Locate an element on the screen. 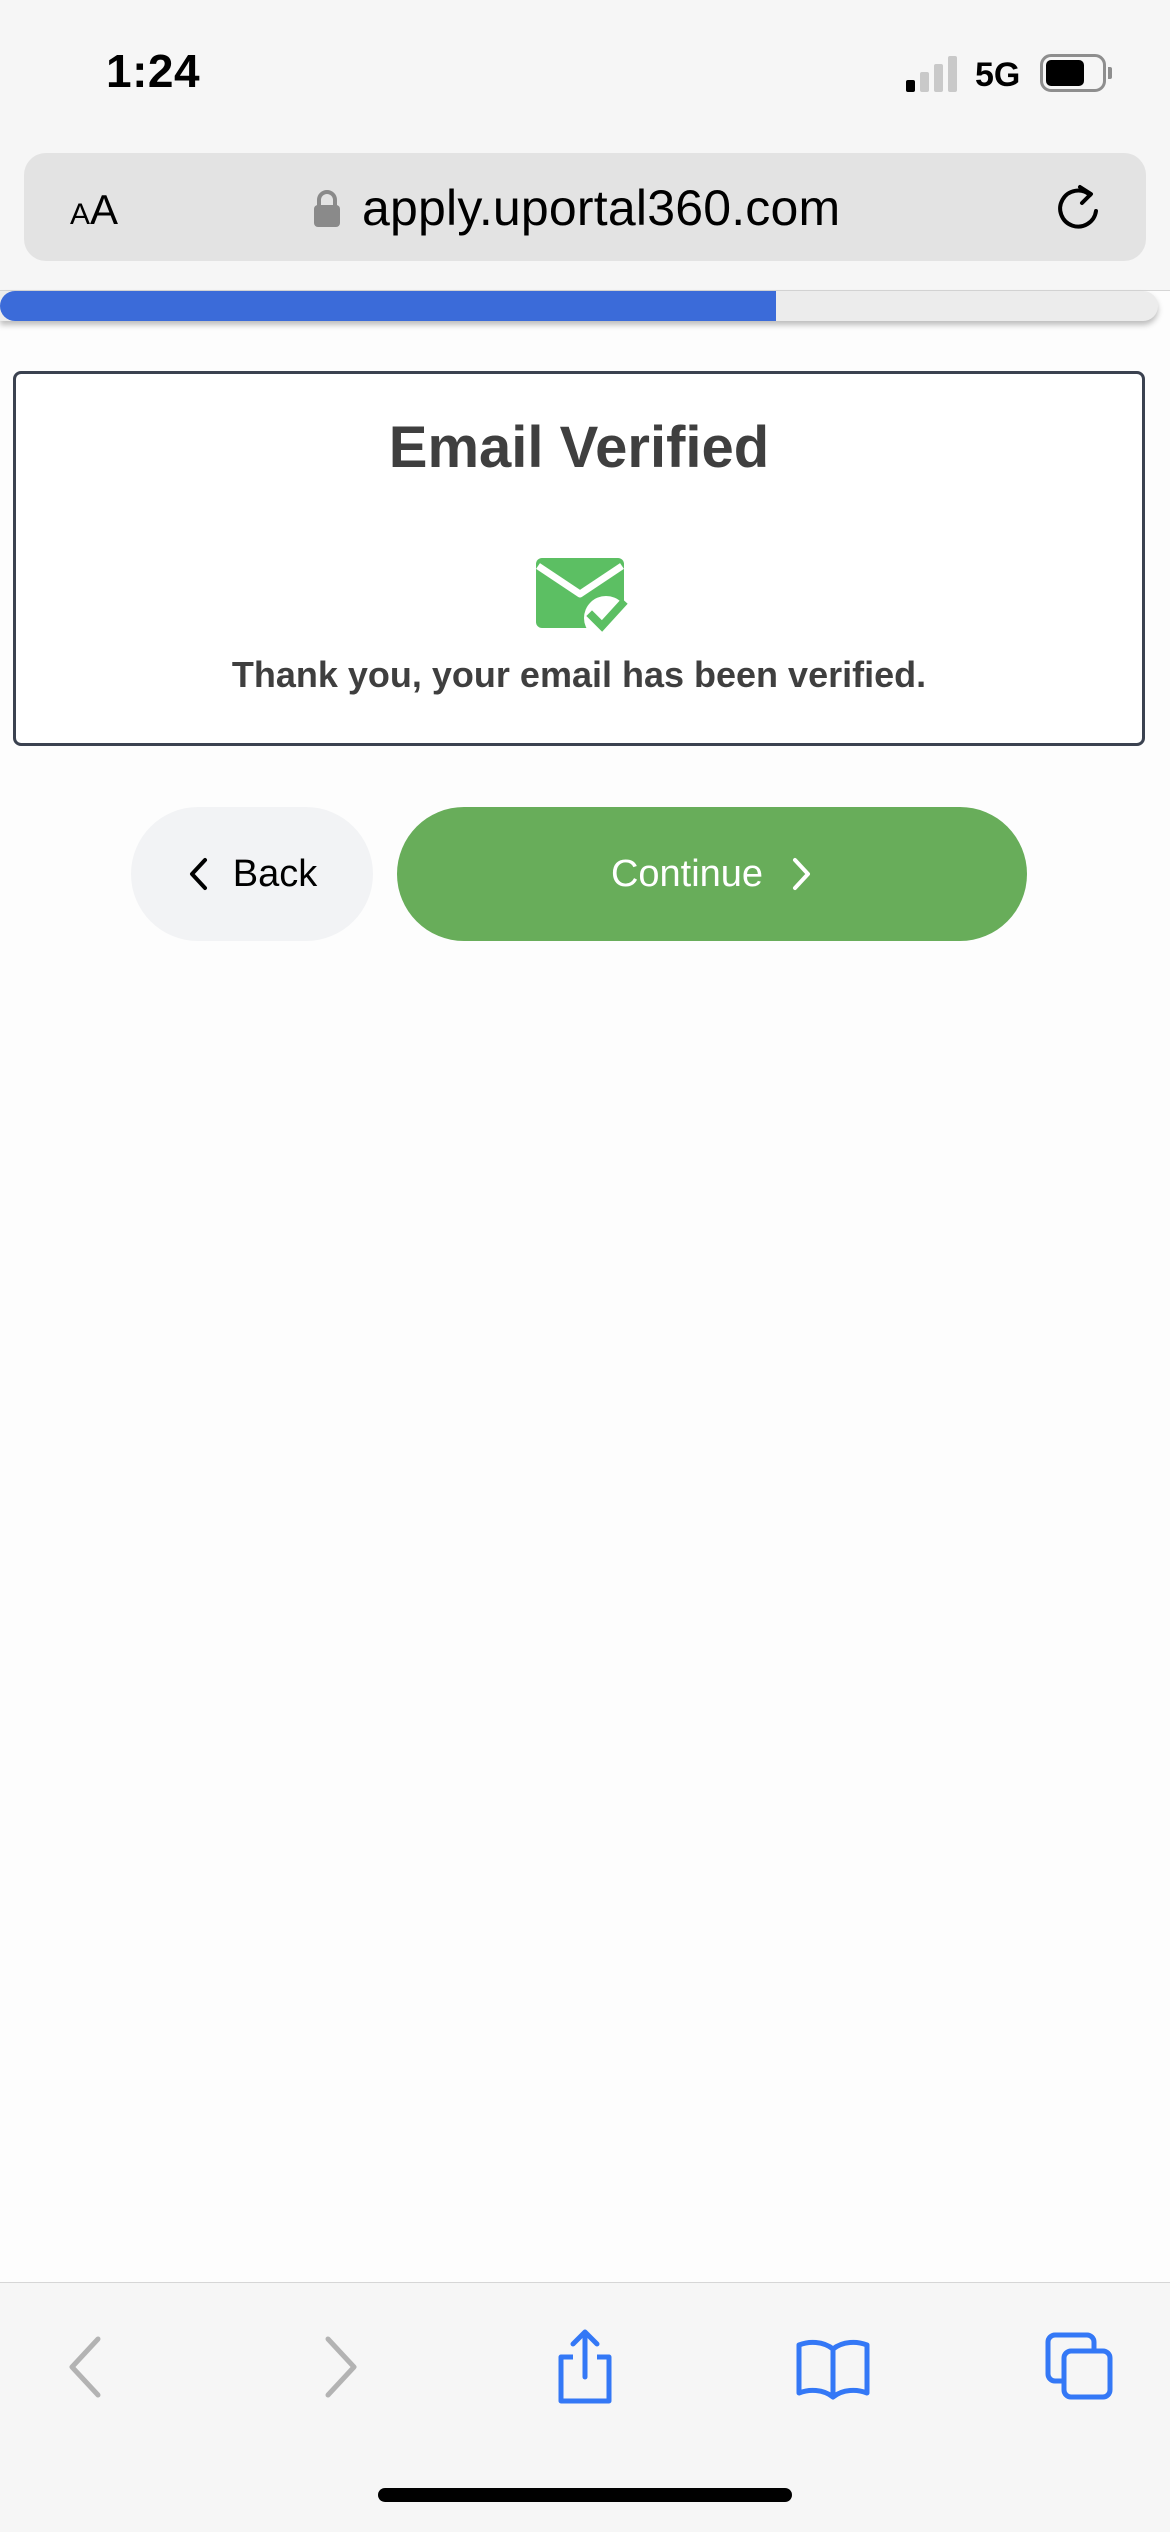  address-bar: AA apply.uportal360.com is located at coordinates (585, 207).